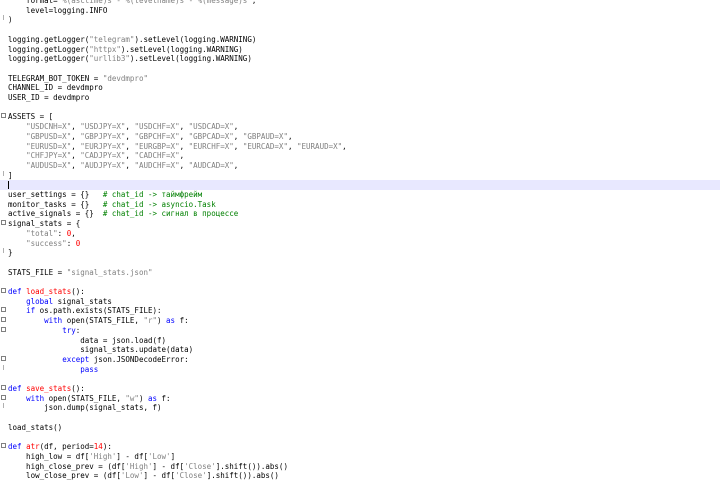 Image resolution: width=720 pixels, height=480 pixels. Describe the element at coordinates (84, 311) in the screenshot. I see `code-text: if os.path.exists(STATS_FILE):` at that location.